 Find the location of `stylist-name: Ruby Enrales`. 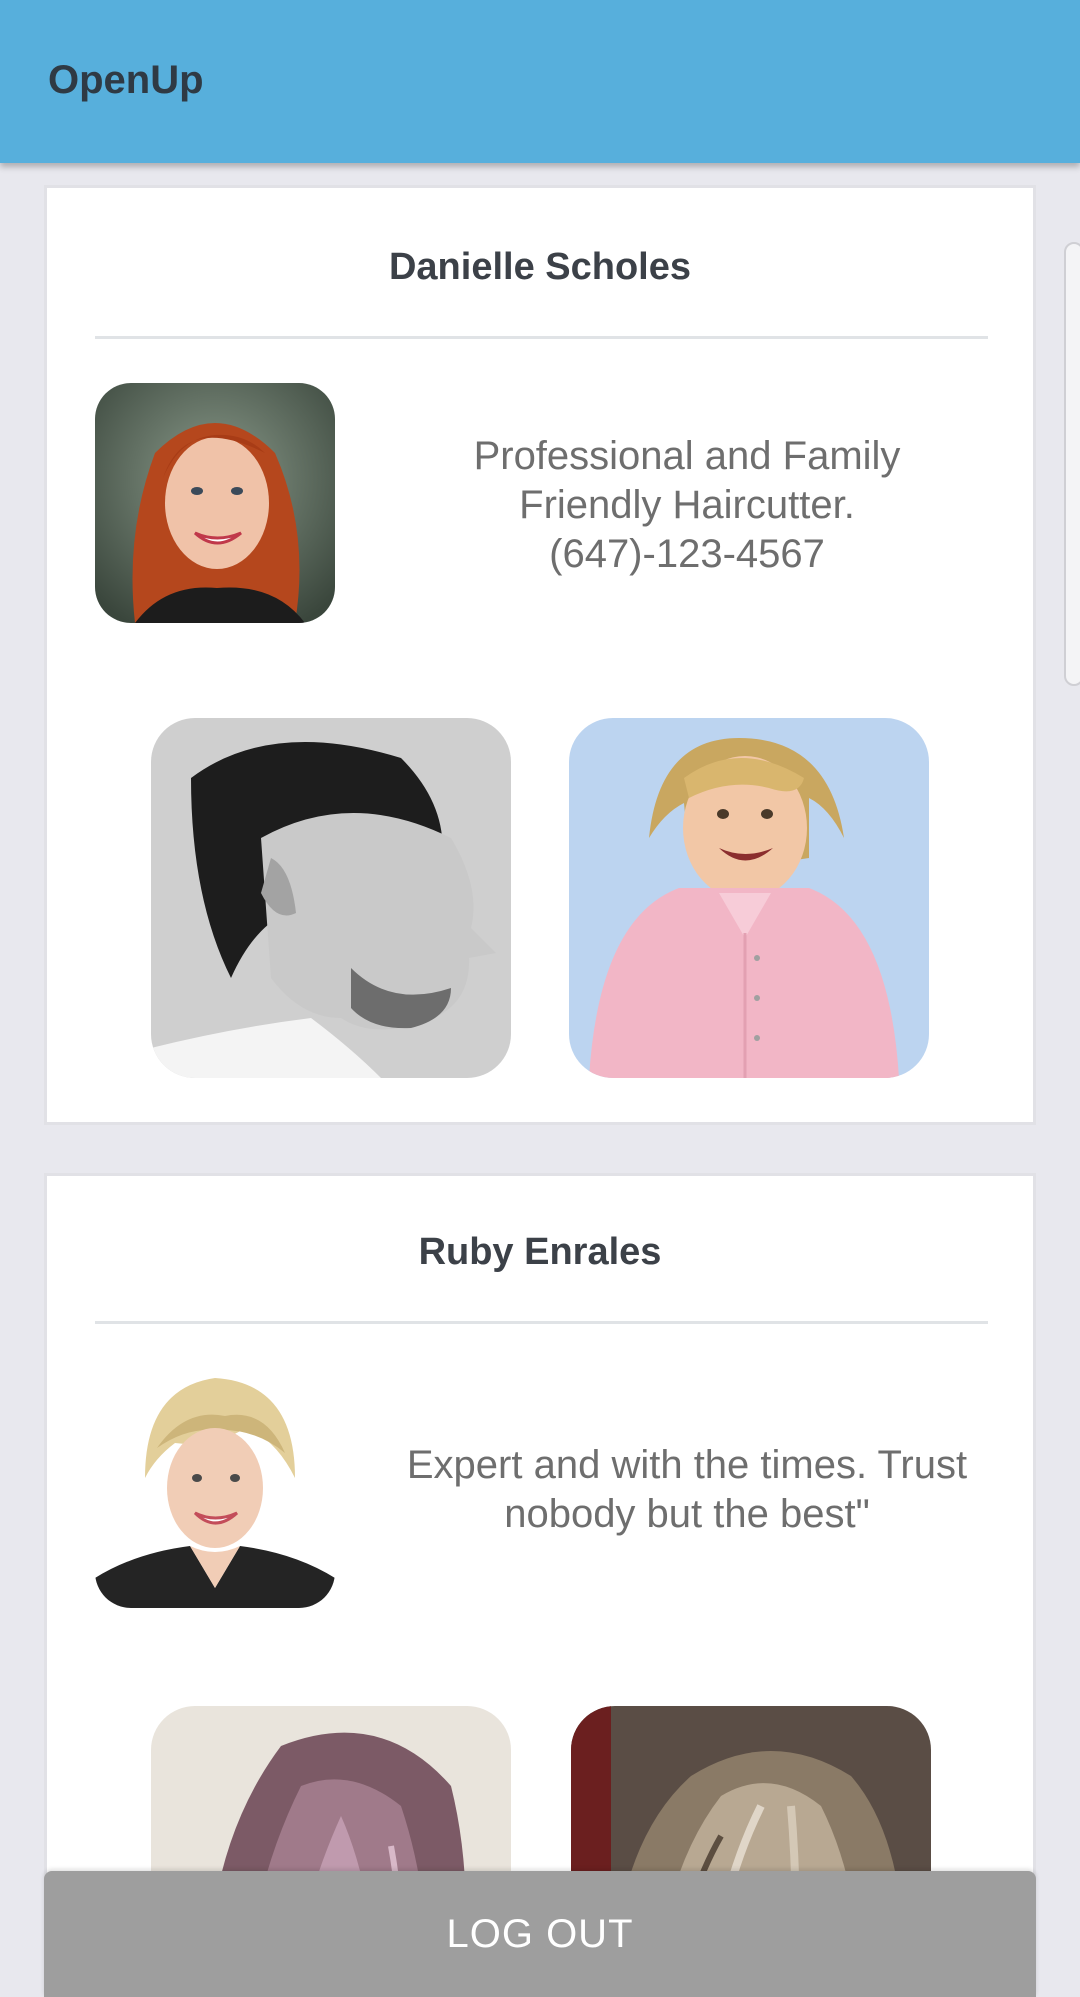

stylist-name: Ruby Enrales is located at coordinates (540, 1252).